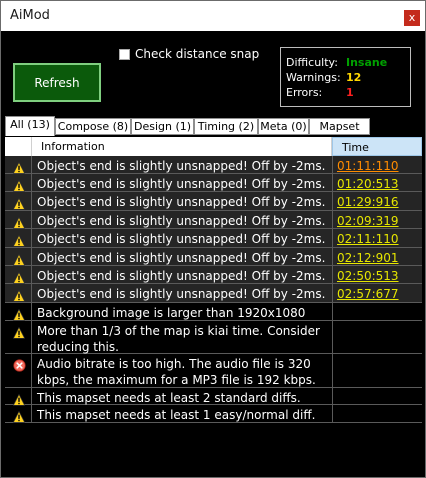 The image size is (426, 478). I want to click on row-time-cell: 02:11:110, so click(377, 238).